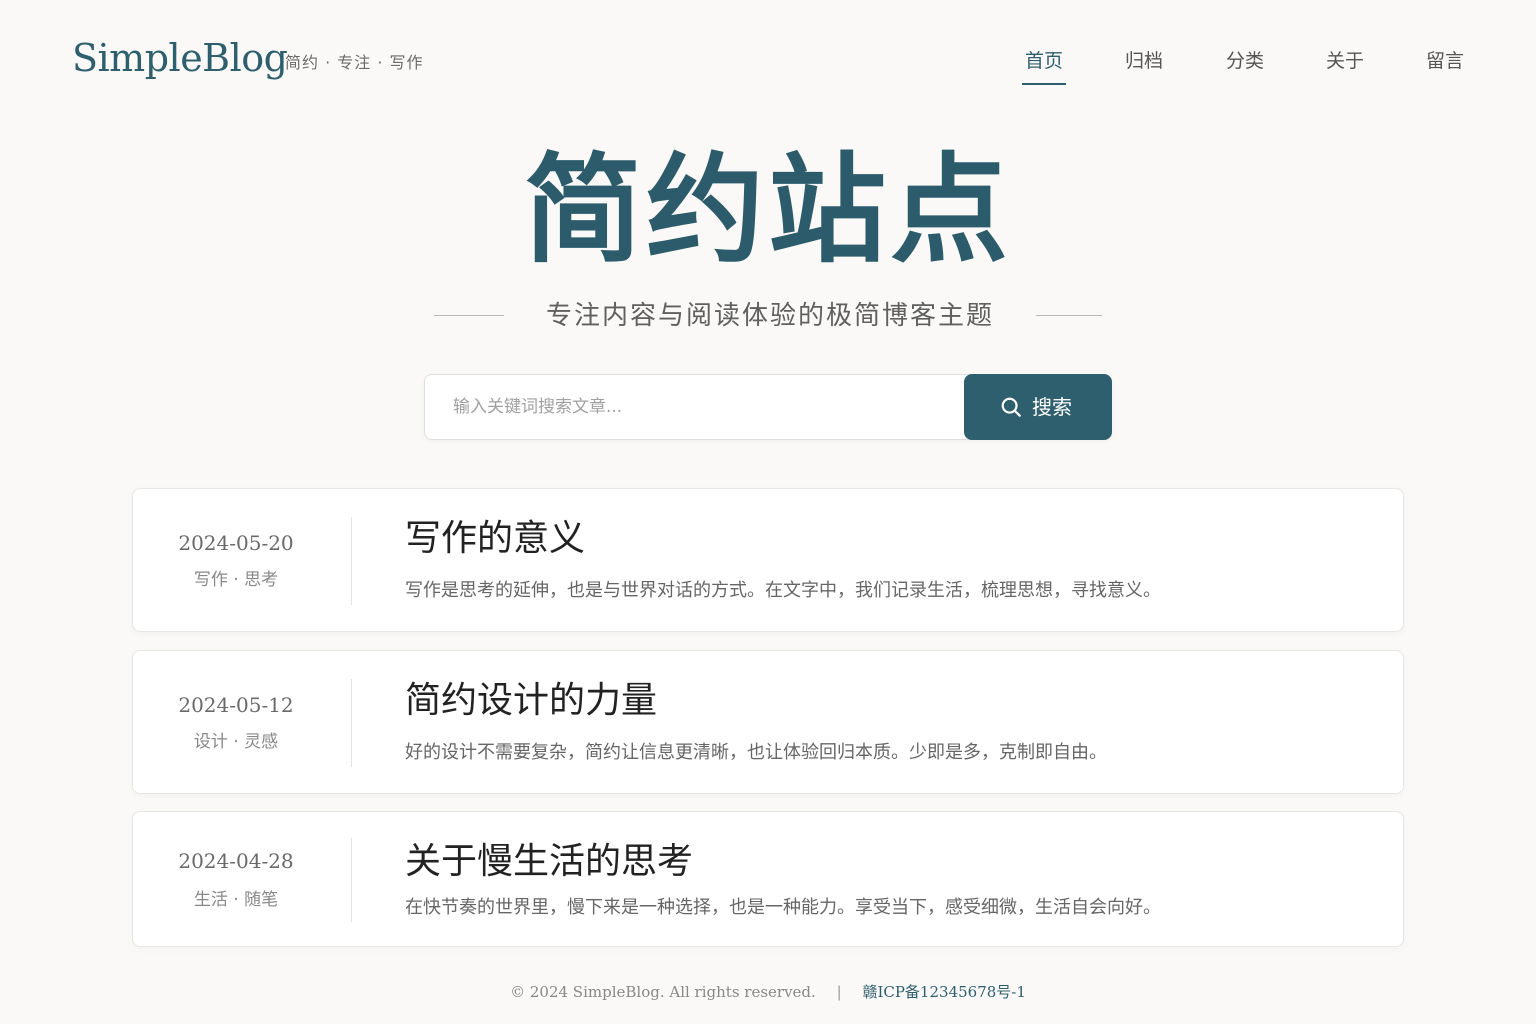  Describe the element at coordinates (1044, 65) in the screenshot. I see `nav-item-home: 首页` at that location.